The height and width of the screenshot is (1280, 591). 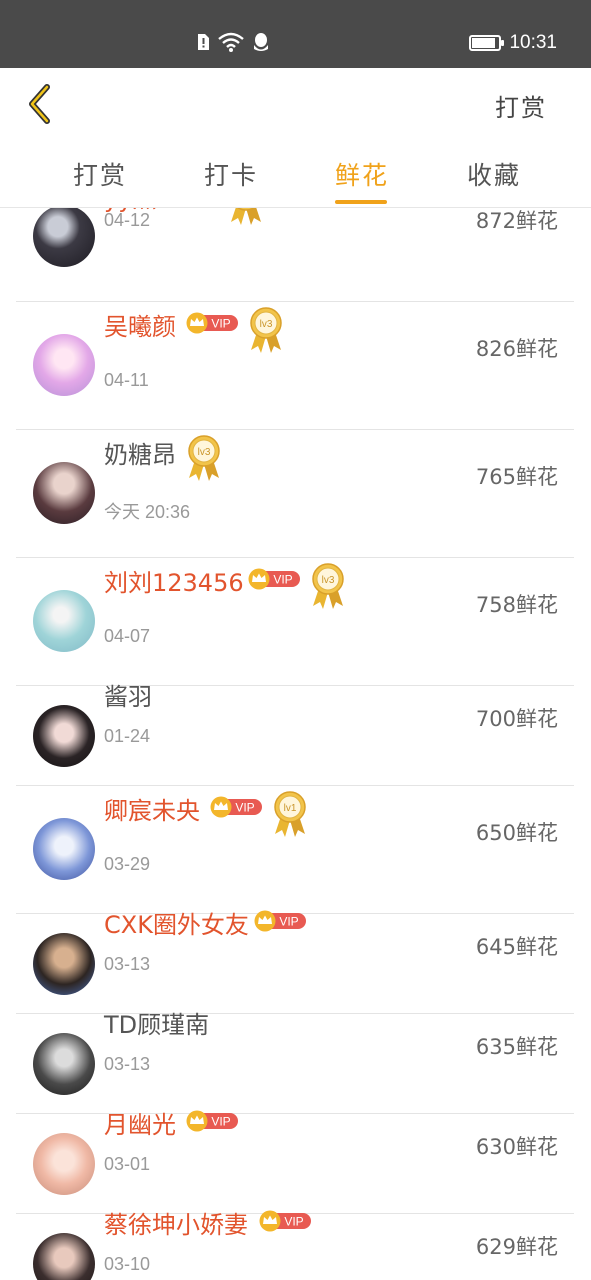 I want to click on user-name: 奶糖昂, so click(x=140, y=452).